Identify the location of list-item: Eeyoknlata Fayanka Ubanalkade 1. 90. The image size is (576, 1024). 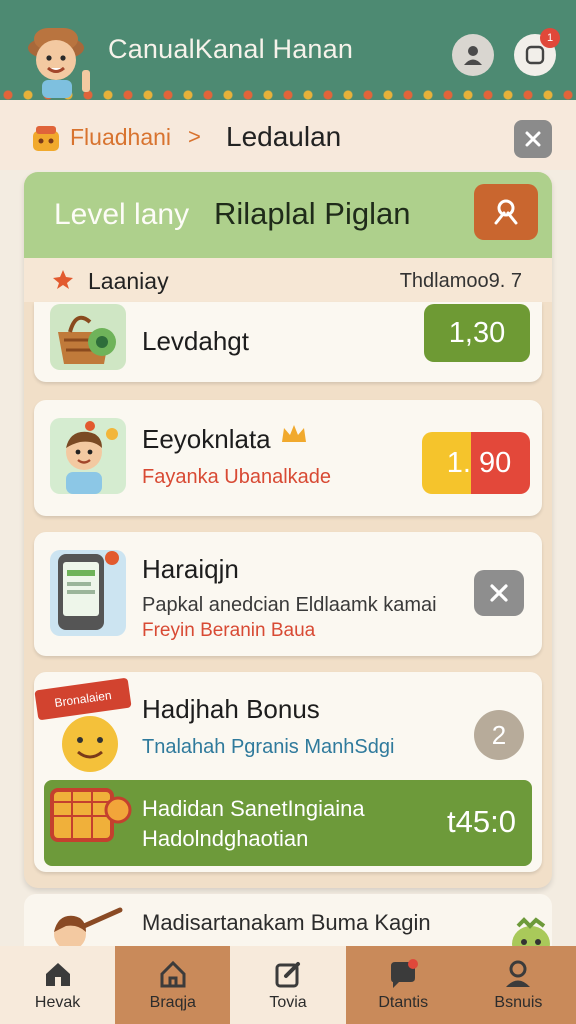
(288, 458).